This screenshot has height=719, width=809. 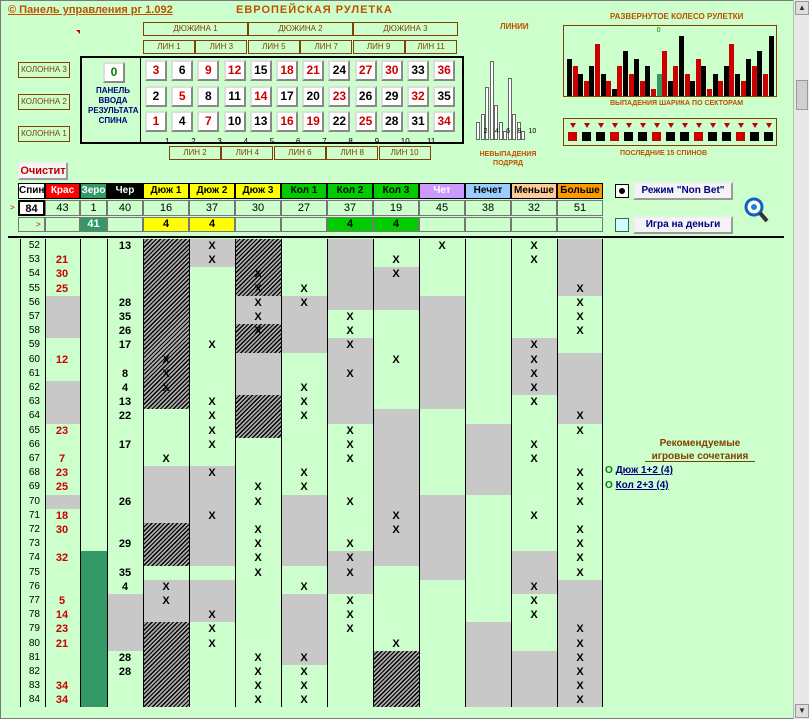 I want to click on line-button: ЛИН 2, so click(x=195, y=153).